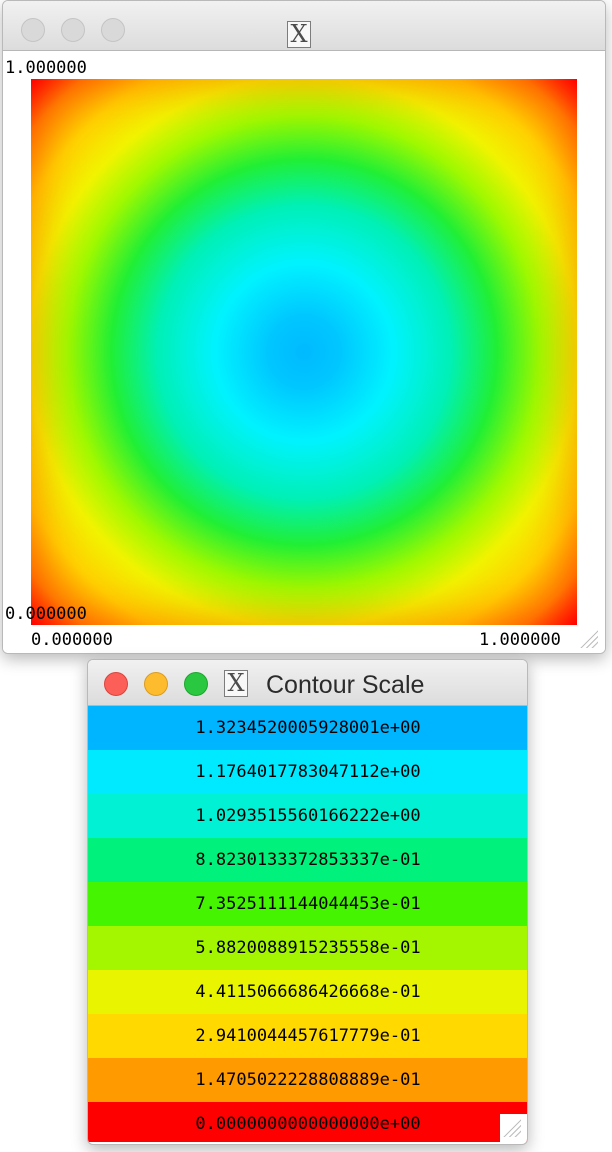  I want to click on scale-value: 4.4115066686426668e-01, so click(308, 992).